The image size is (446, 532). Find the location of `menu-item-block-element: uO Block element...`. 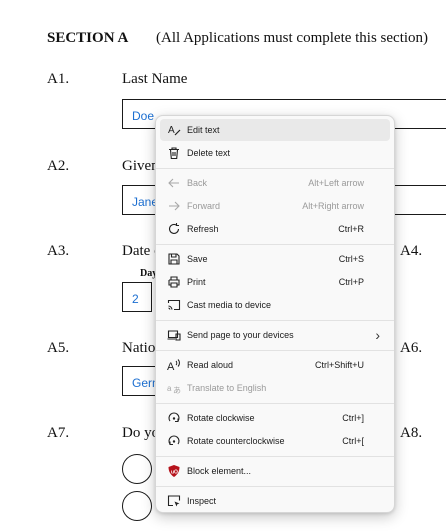

menu-item-block-element: uO Block element... is located at coordinates (275, 471).